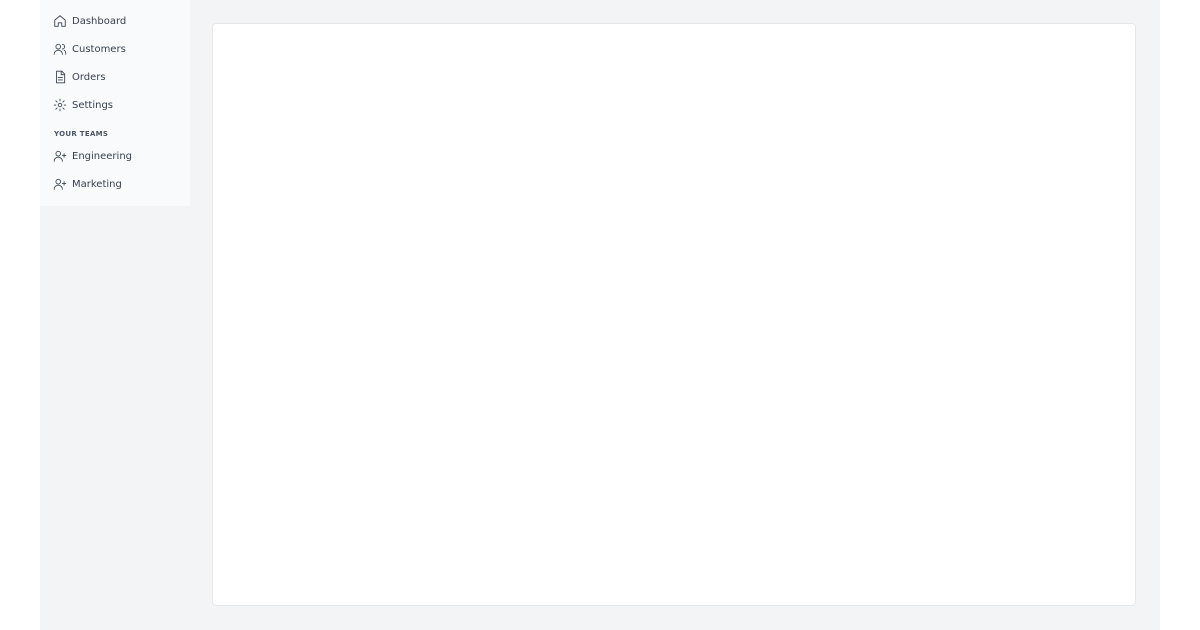 This screenshot has width=1200, height=630. Describe the element at coordinates (60, 49) in the screenshot. I see `users-icon` at that location.